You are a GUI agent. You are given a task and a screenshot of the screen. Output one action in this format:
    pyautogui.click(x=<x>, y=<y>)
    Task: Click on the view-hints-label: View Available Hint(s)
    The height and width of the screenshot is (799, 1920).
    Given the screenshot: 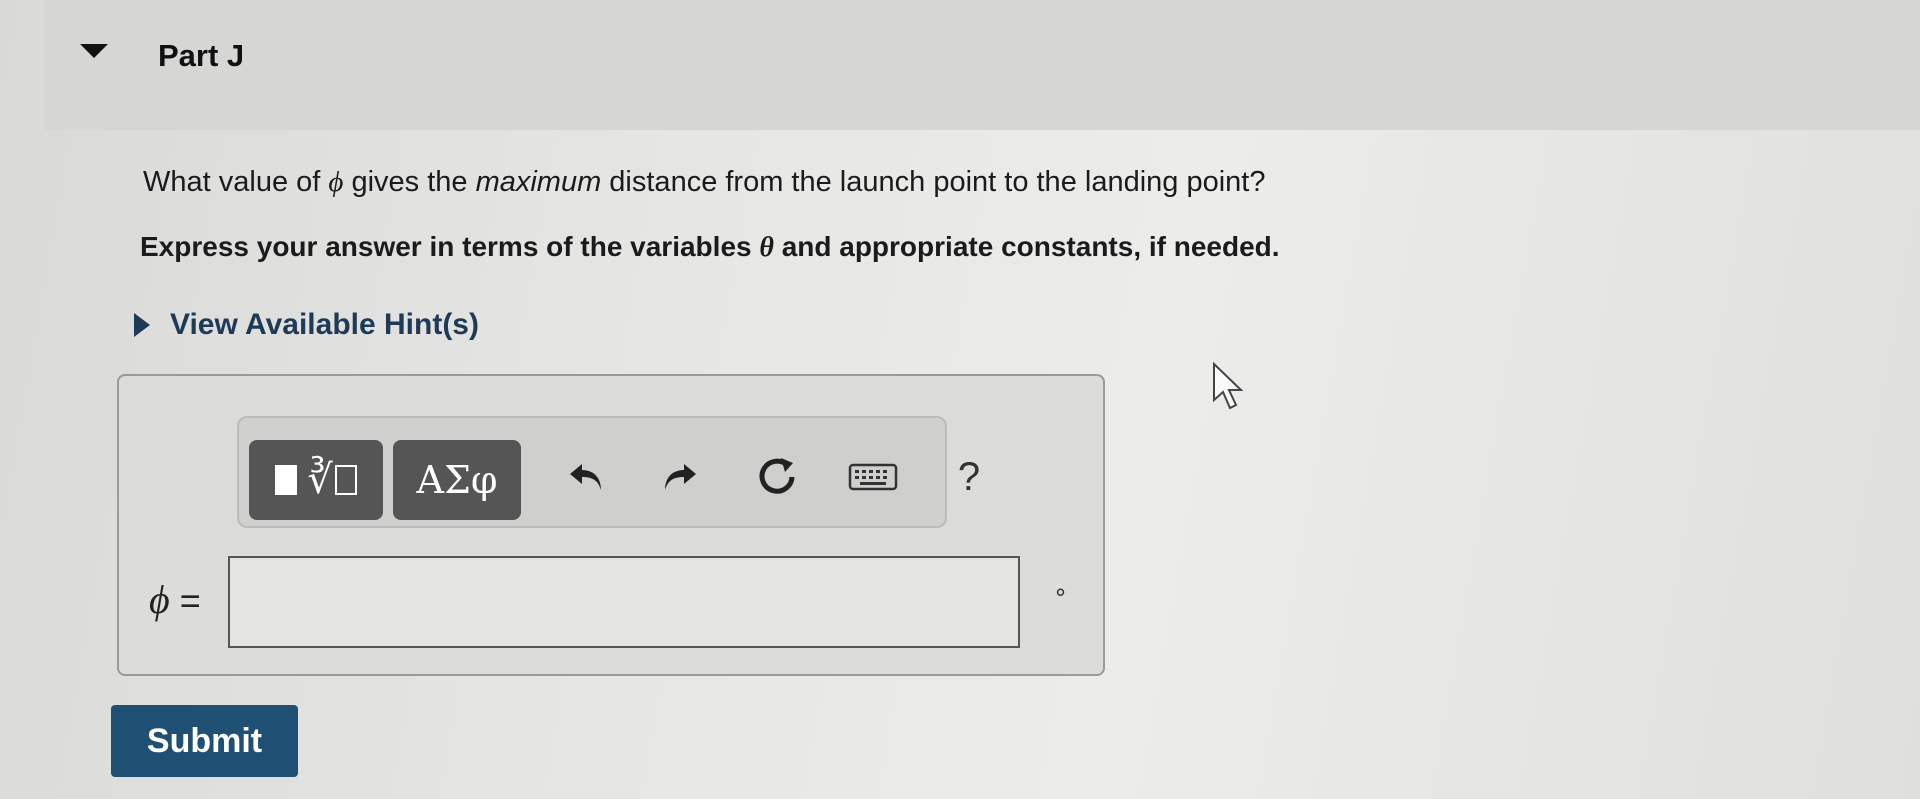 What is the action you would take?
    pyautogui.click(x=324, y=324)
    